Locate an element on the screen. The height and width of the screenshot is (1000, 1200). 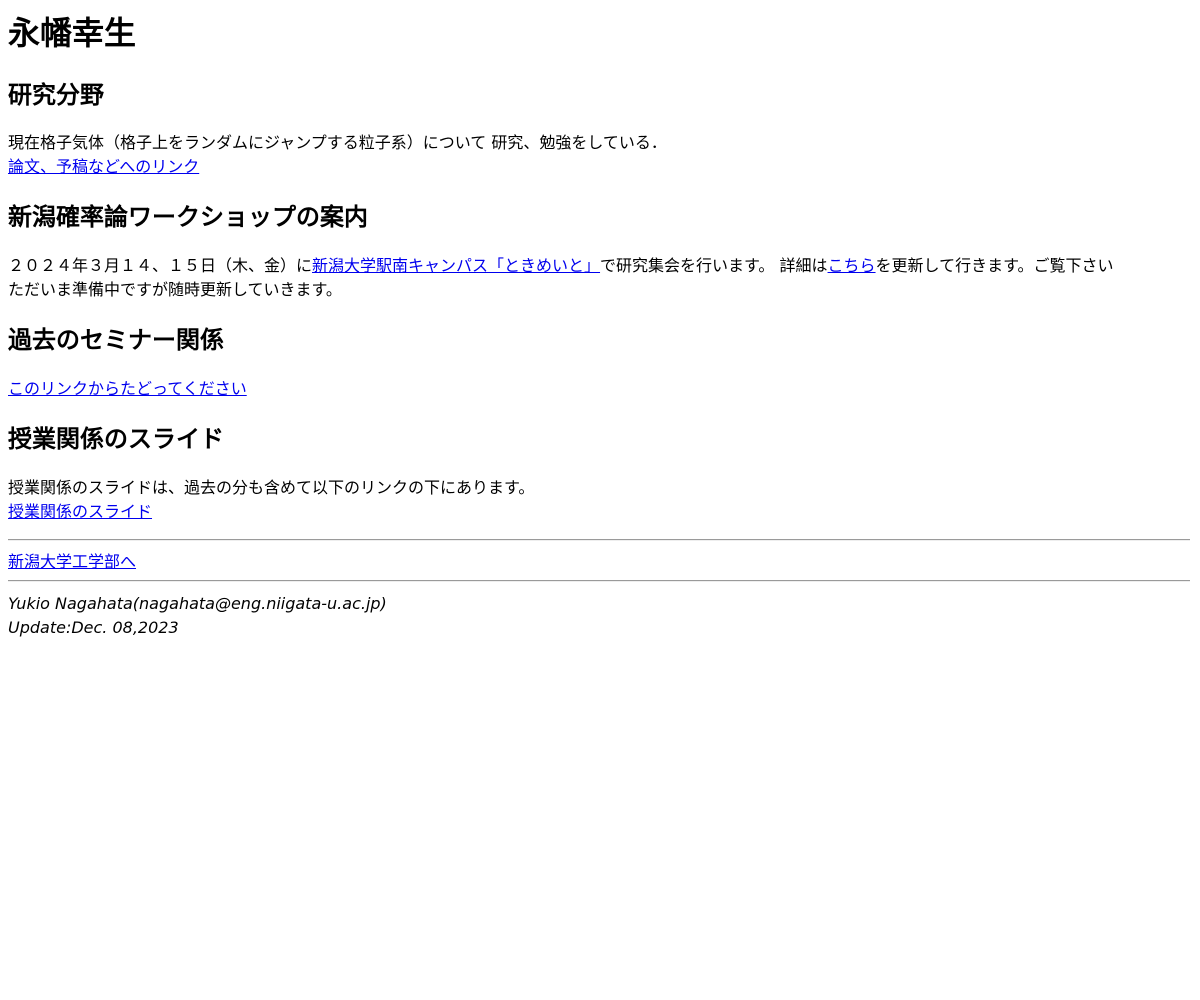
lectures-description: 授業関係のスライドは、過去の分も含めて以下のリンクの下にあります。 is located at coordinates (271, 487).